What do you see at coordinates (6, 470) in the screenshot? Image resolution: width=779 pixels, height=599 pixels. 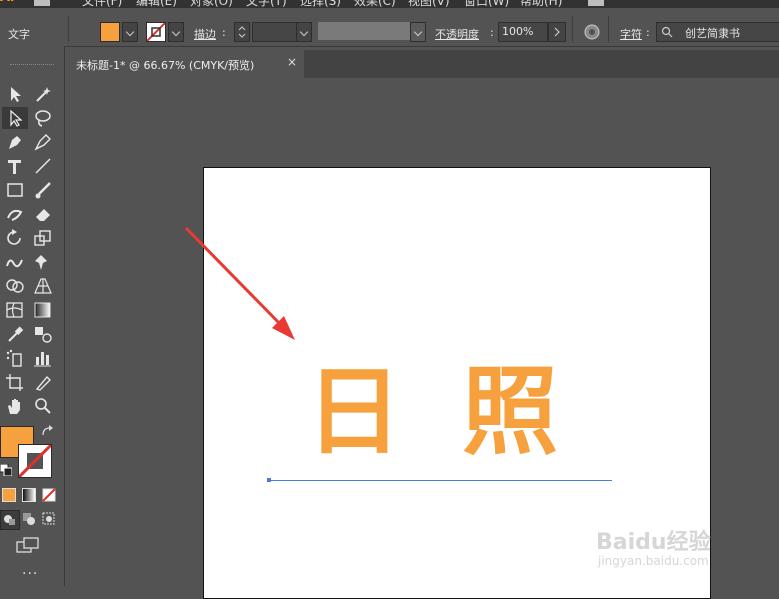 I see `default-fill-stroke-icon` at bounding box center [6, 470].